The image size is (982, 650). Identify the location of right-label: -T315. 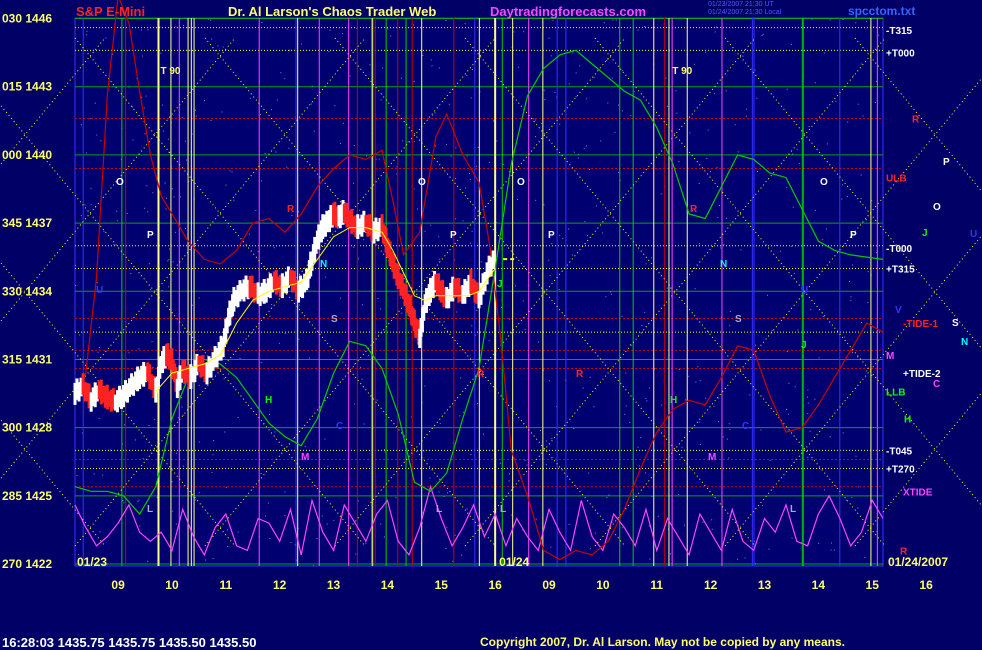
(899, 31).